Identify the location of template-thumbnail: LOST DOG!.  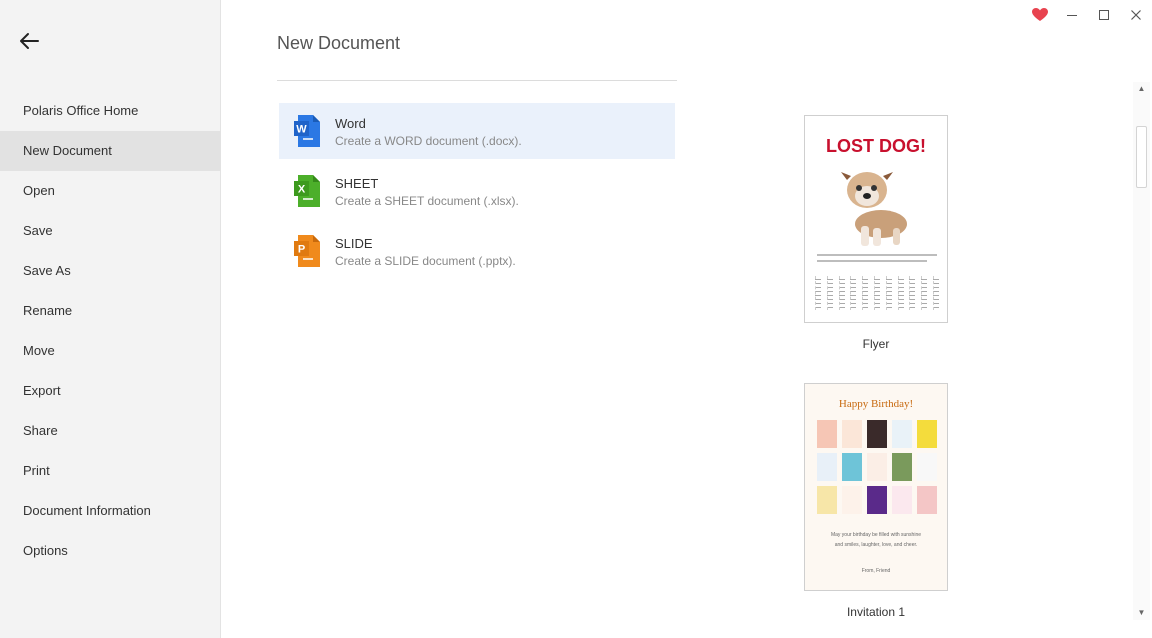
(876, 219).